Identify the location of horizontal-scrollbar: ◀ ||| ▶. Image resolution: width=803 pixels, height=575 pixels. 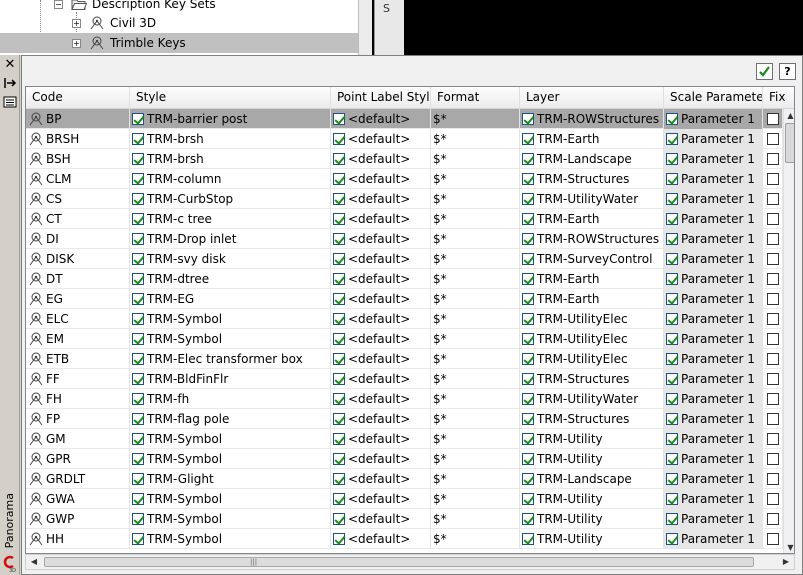
(410, 562).